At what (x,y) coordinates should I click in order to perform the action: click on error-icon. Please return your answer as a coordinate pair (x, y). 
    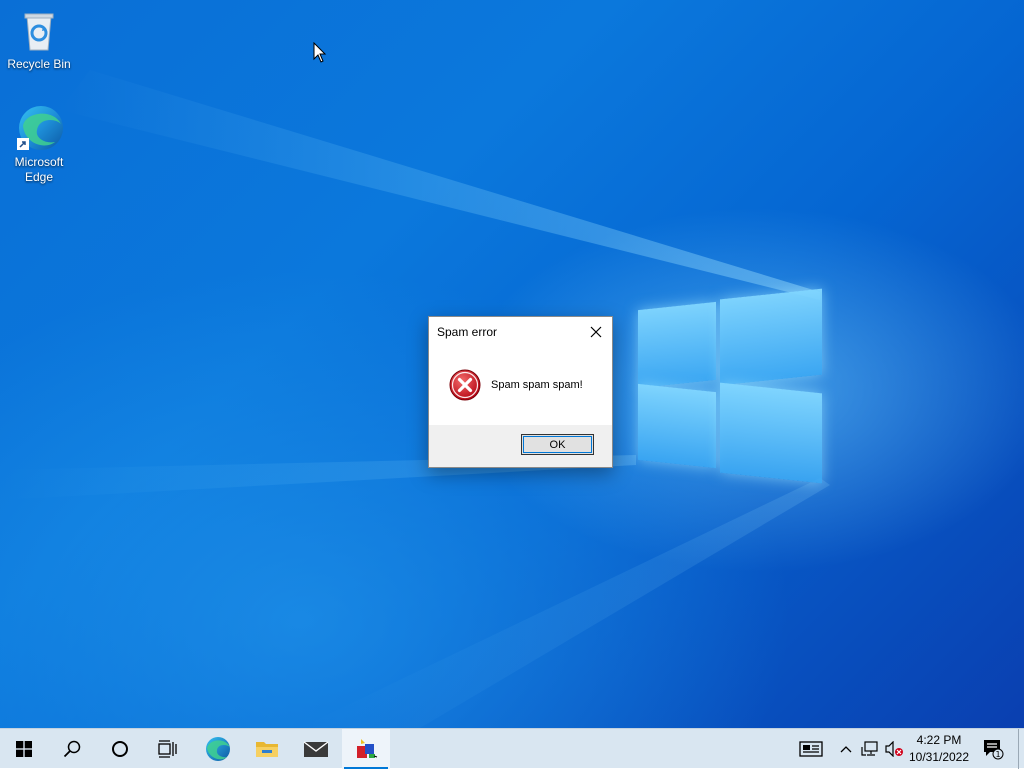
    Looking at the image, I should click on (465, 385).